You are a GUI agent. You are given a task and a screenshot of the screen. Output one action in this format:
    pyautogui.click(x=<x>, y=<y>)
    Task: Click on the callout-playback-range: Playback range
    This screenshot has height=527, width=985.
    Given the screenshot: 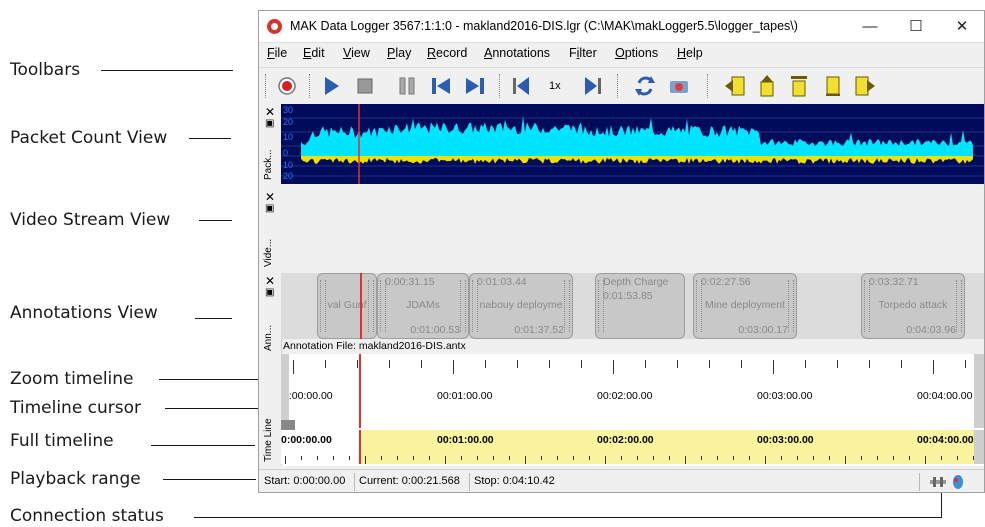 What is the action you would take?
    pyautogui.click(x=75, y=479)
    